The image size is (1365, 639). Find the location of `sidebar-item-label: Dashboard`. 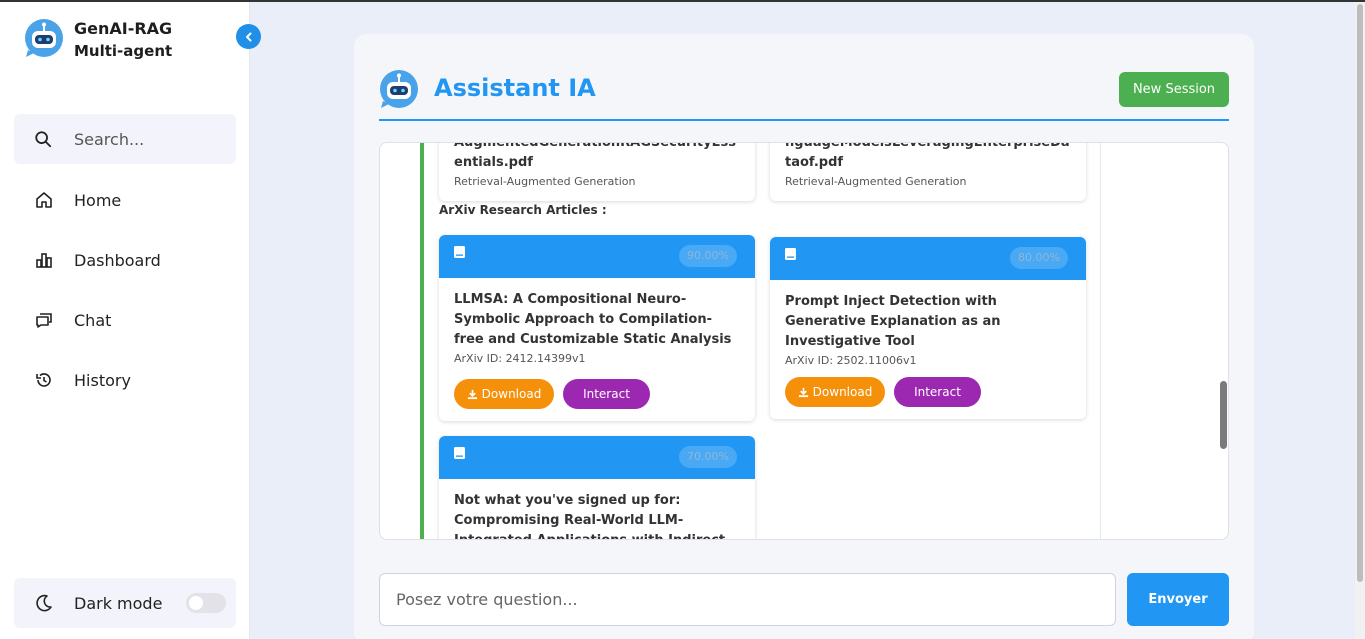

sidebar-item-label: Dashboard is located at coordinates (117, 260).